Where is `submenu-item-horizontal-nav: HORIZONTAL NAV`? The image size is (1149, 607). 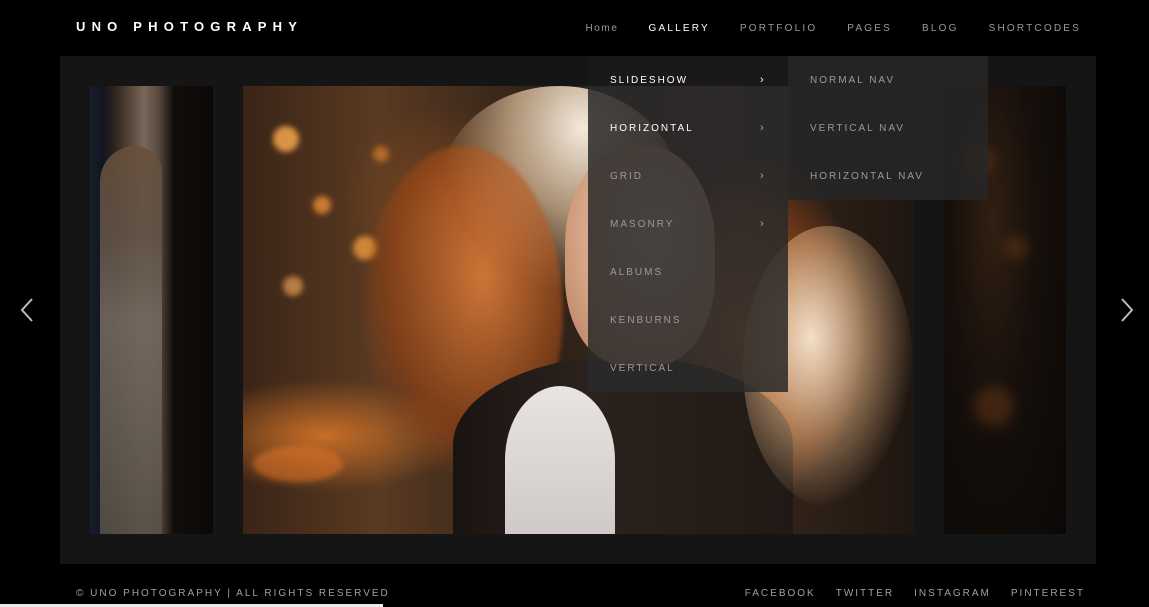
submenu-item-horizontal-nav: HORIZONTAL NAV is located at coordinates (867, 176).